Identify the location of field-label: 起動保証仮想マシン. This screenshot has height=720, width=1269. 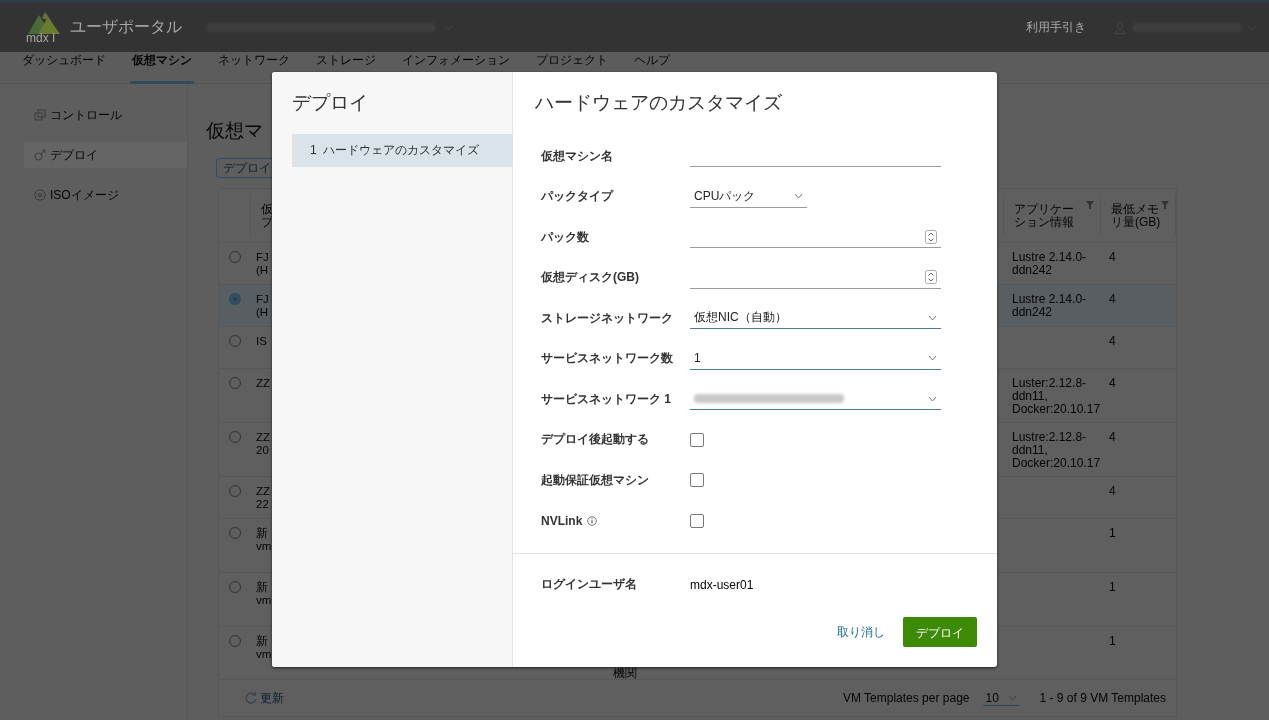
(595, 480).